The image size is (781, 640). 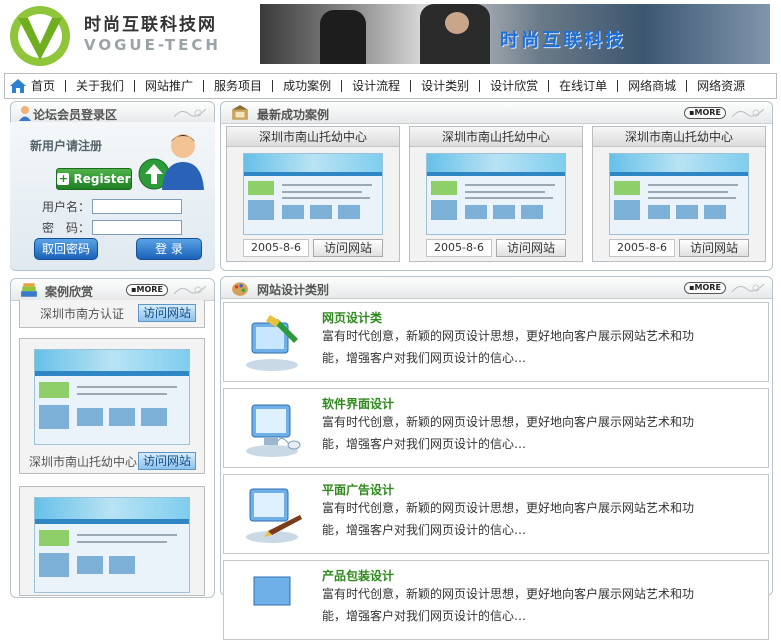 What do you see at coordinates (75, 115) in the screenshot?
I see `login-panel-title: 论坛会员登录区` at bounding box center [75, 115].